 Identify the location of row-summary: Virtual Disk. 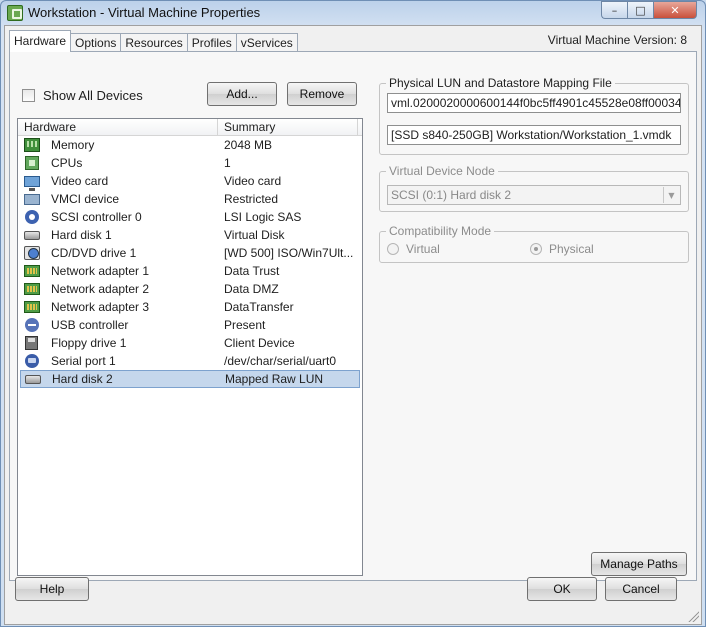
(254, 235).